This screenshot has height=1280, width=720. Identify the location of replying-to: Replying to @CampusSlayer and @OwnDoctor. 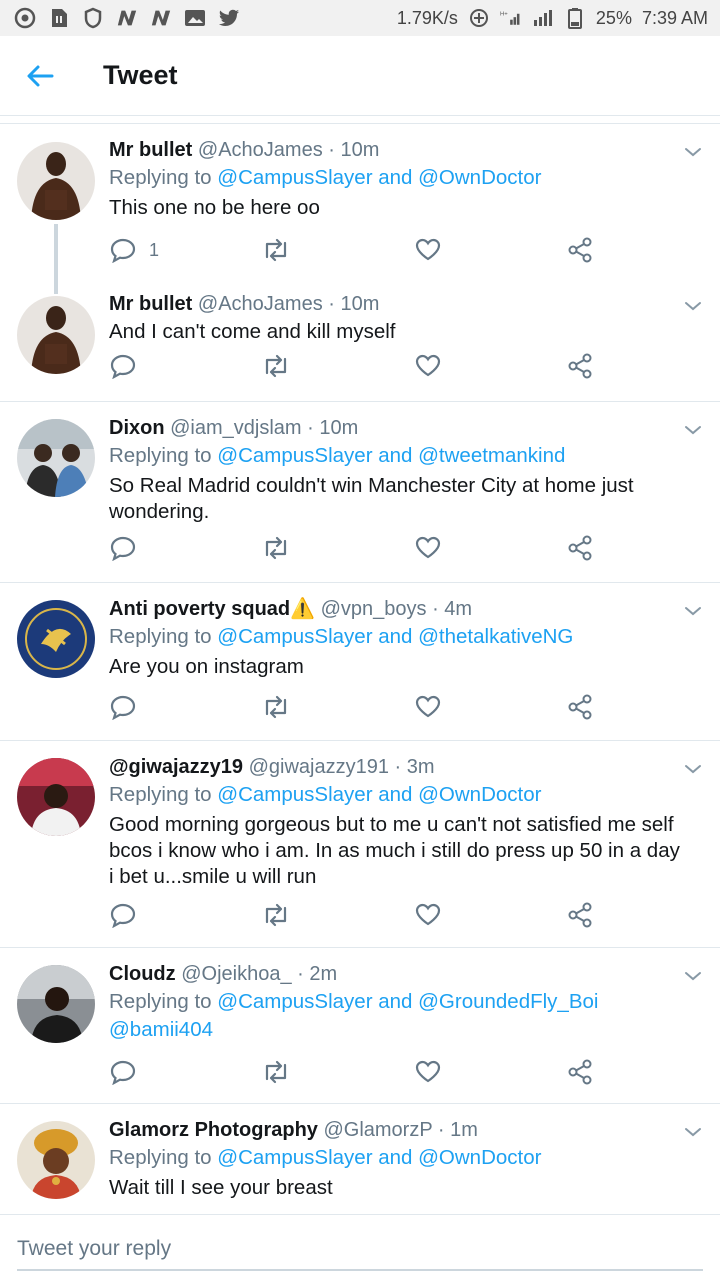
(394, 1158).